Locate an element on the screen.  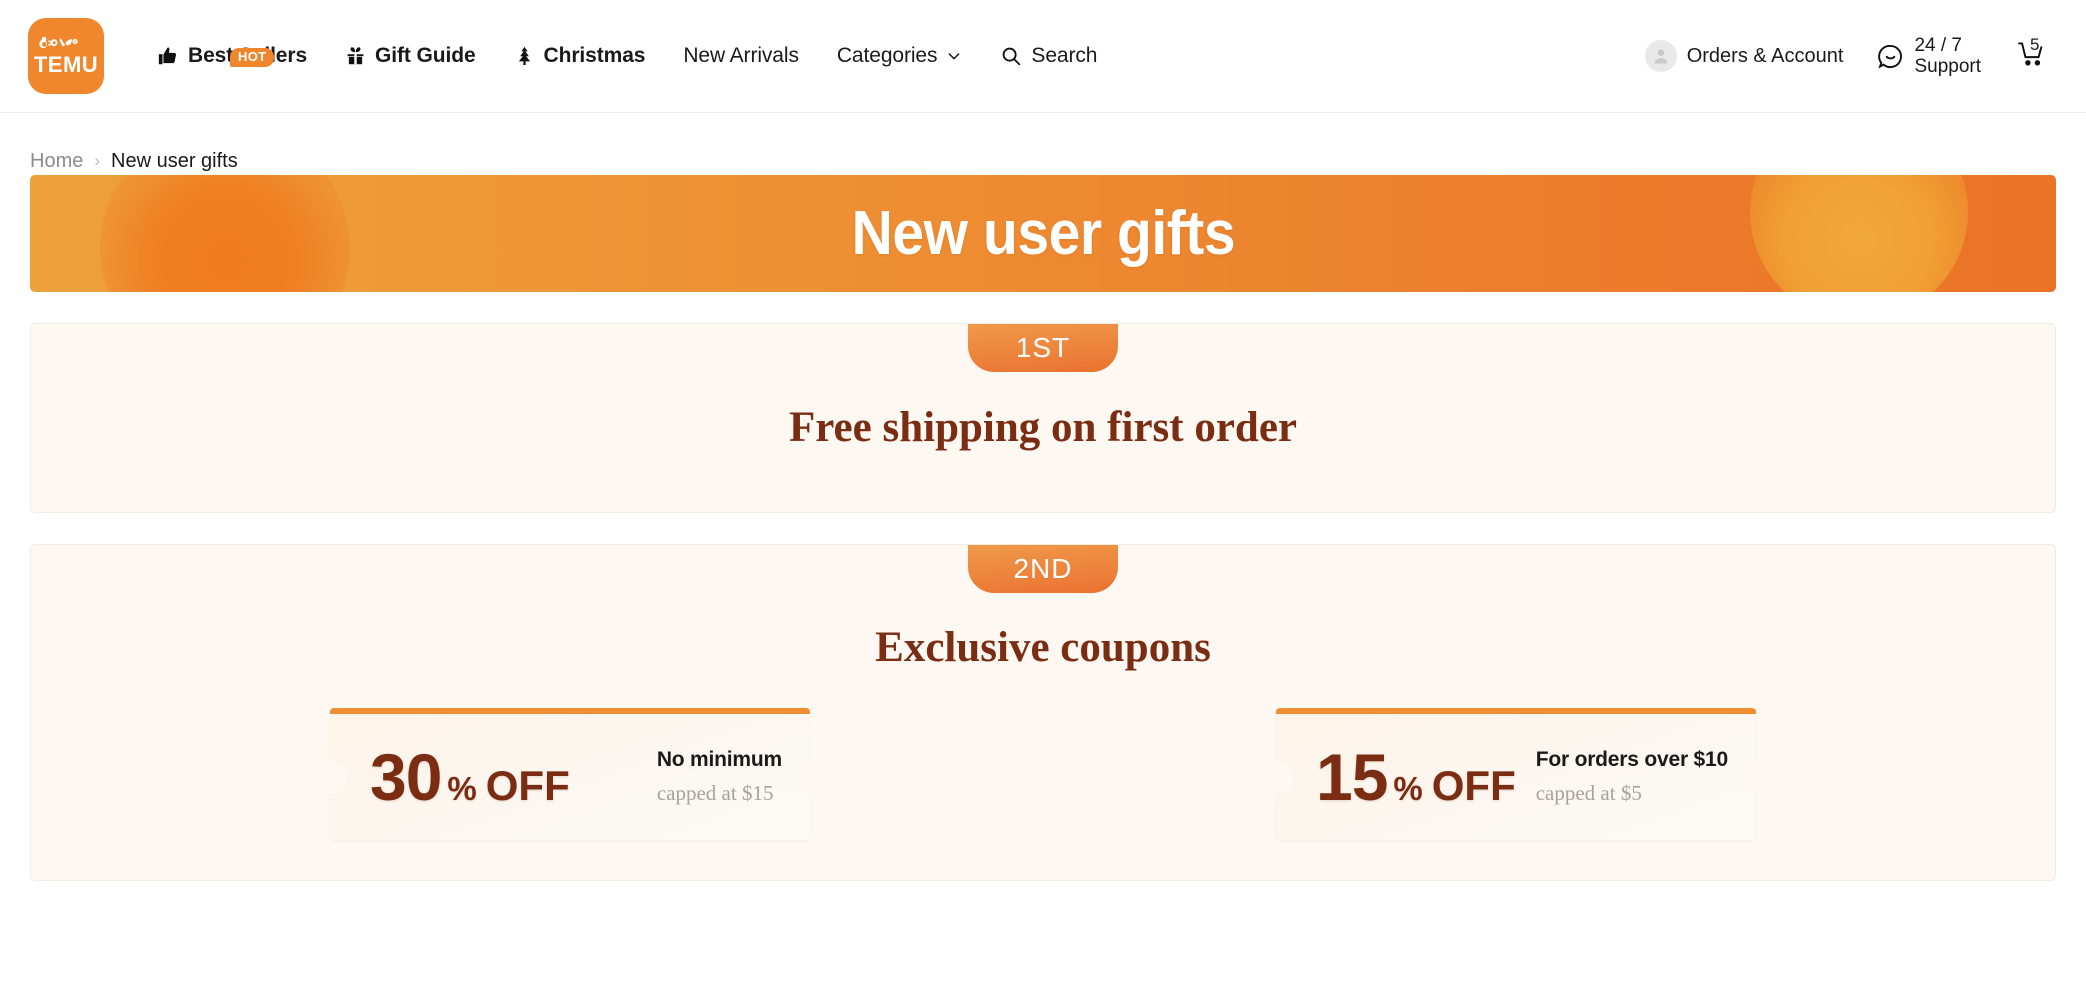
chevron-down-icon is located at coordinates (954, 56).